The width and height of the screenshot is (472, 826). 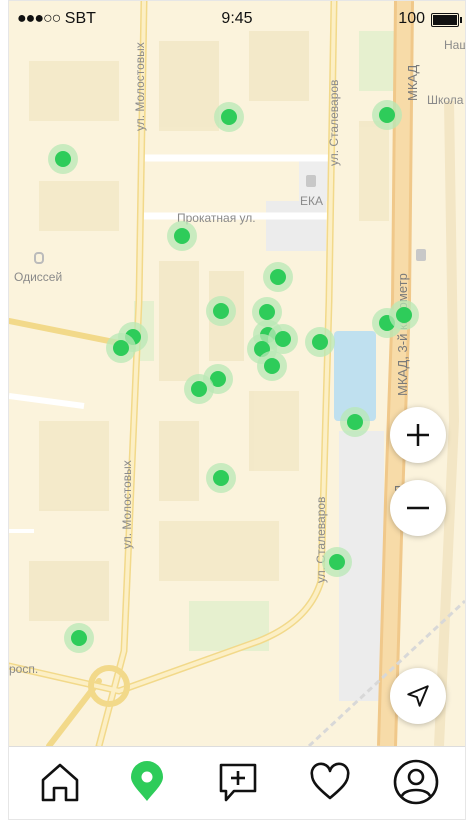 I want to click on label-shkola: Школа, so click(x=445, y=100).